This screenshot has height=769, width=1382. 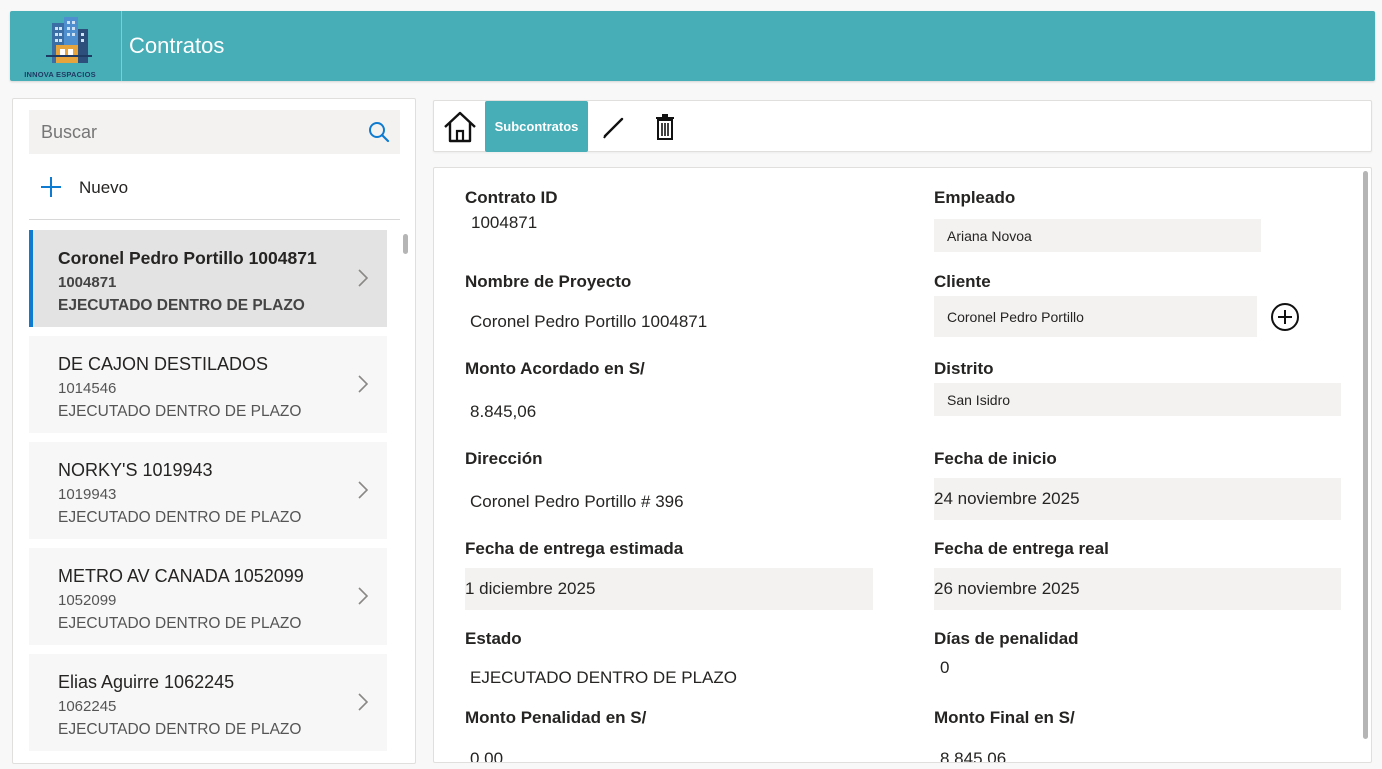 What do you see at coordinates (181, 576) in the screenshot?
I see `list-item-title: METRO AV CANADA 1052099` at bounding box center [181, 576].